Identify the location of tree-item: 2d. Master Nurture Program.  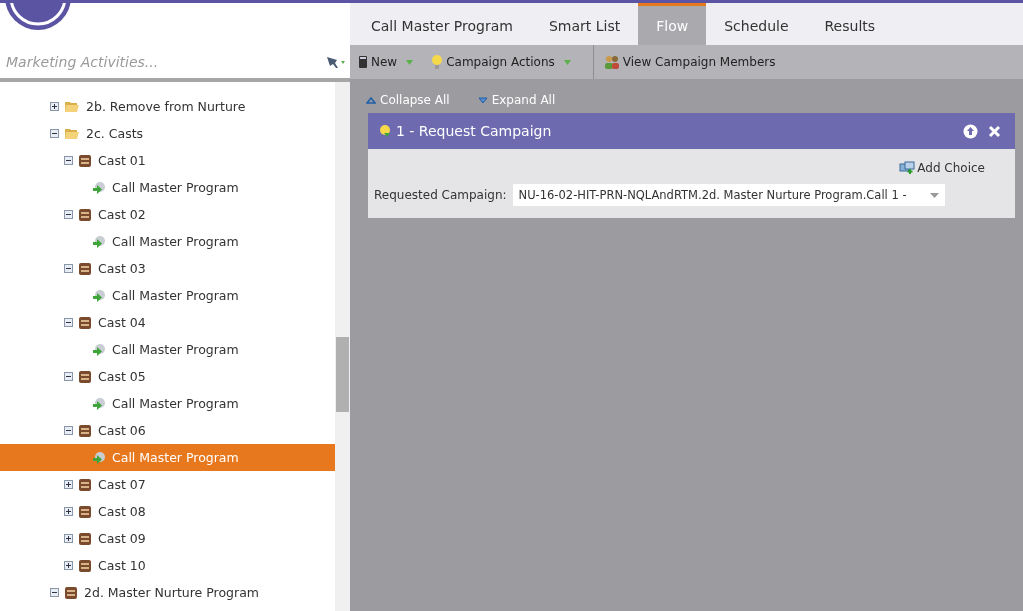
(167, 592).